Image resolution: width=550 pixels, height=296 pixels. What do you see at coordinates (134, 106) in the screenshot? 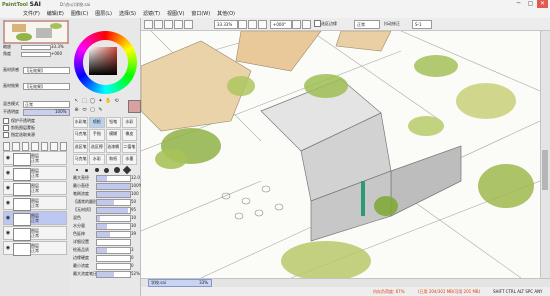
I see `current-color-swatch` at bounding box center [134, 106].